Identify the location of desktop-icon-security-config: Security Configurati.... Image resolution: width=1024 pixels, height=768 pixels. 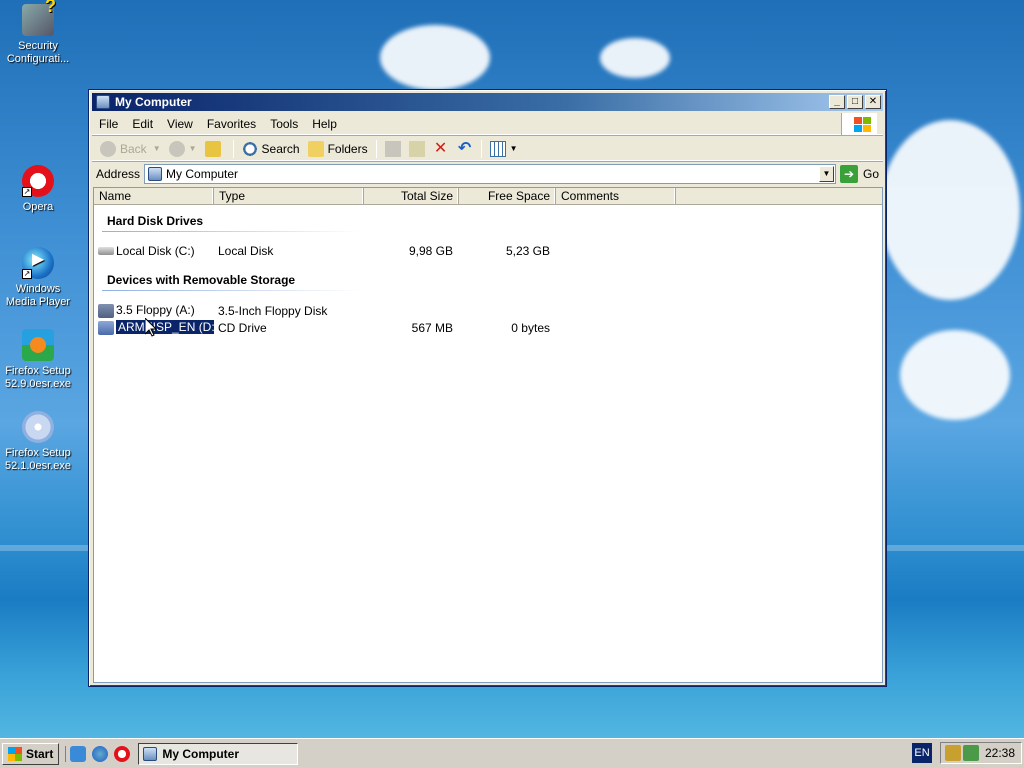
(38, 33).